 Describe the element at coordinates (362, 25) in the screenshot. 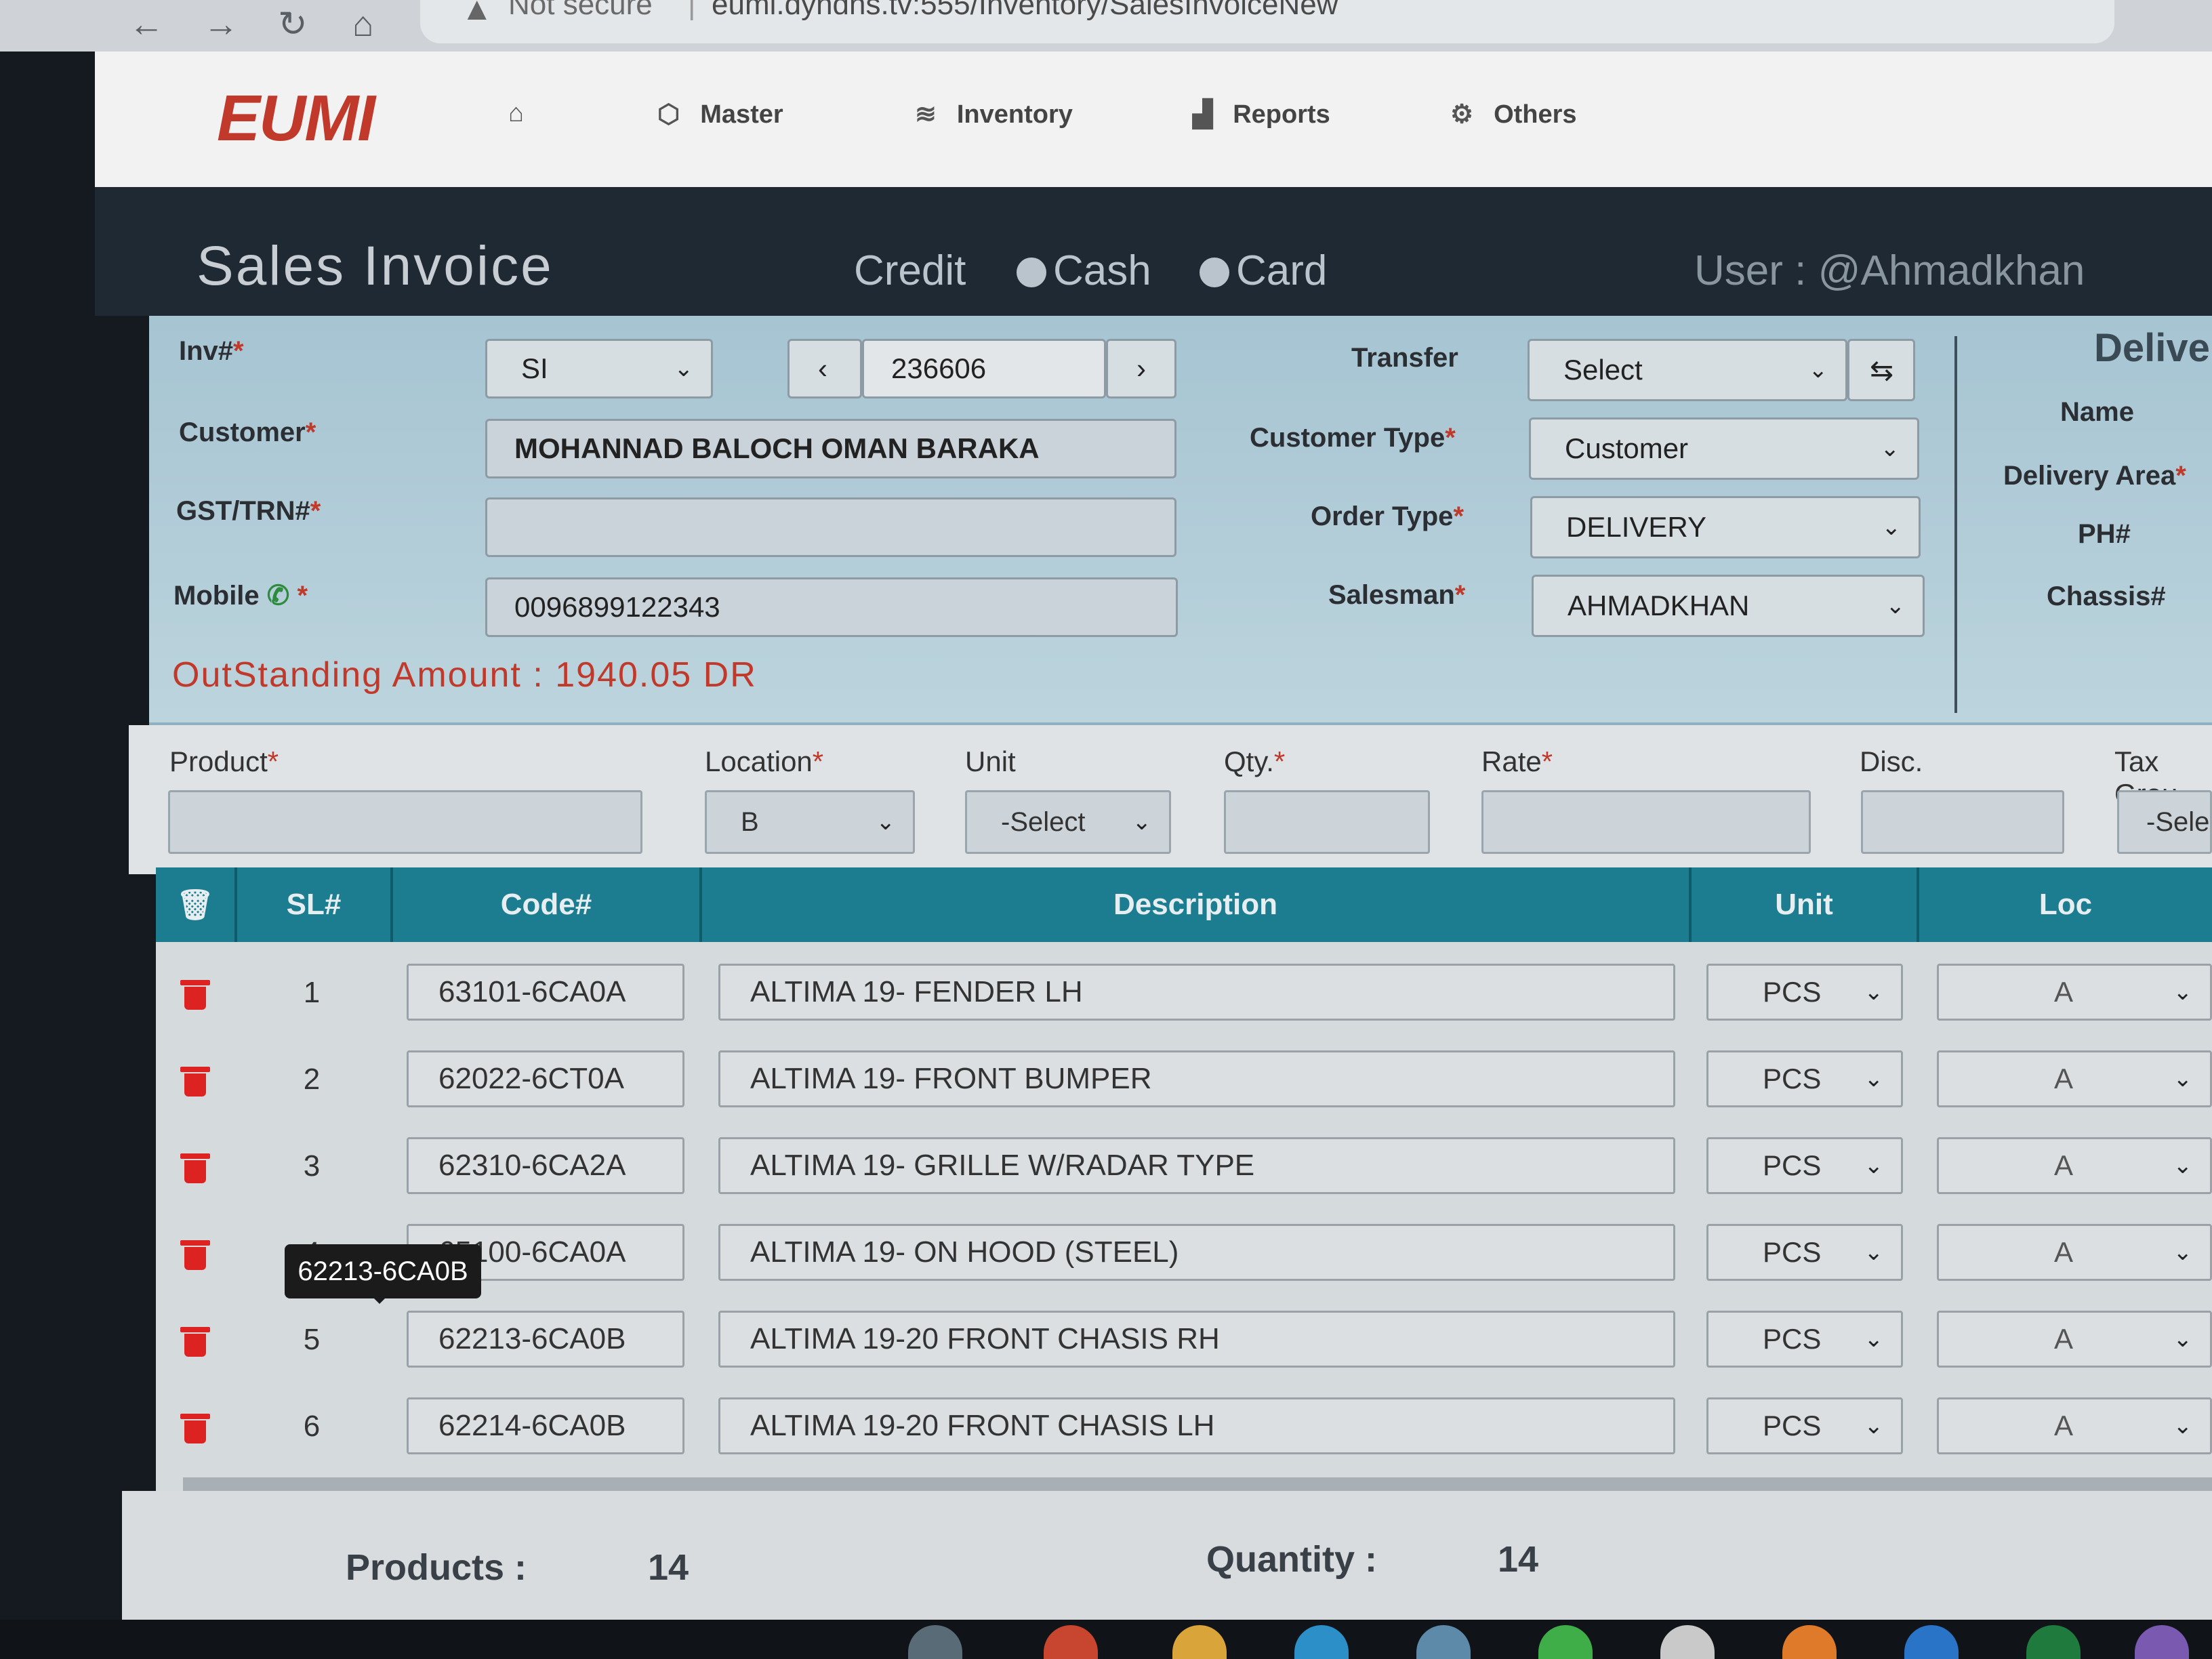

I see `home-browser-icon: ⌂` at that location.